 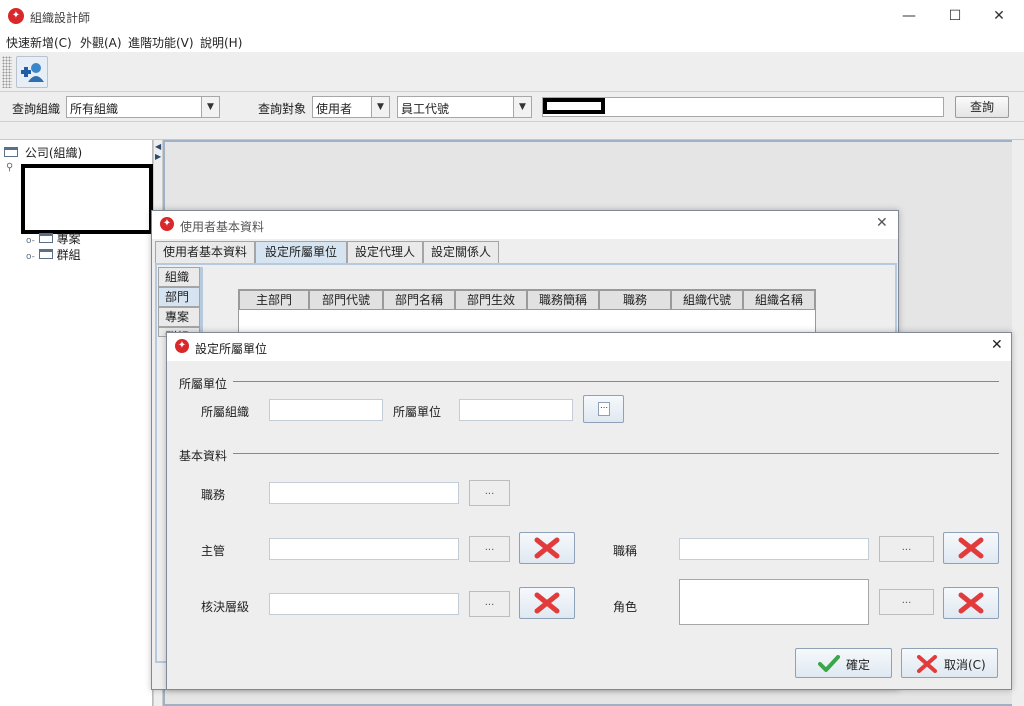 What do you see at coordinates (982, 107) in the screenshot?
I see `search-button: 查詢` at bounding box center [982, 107].